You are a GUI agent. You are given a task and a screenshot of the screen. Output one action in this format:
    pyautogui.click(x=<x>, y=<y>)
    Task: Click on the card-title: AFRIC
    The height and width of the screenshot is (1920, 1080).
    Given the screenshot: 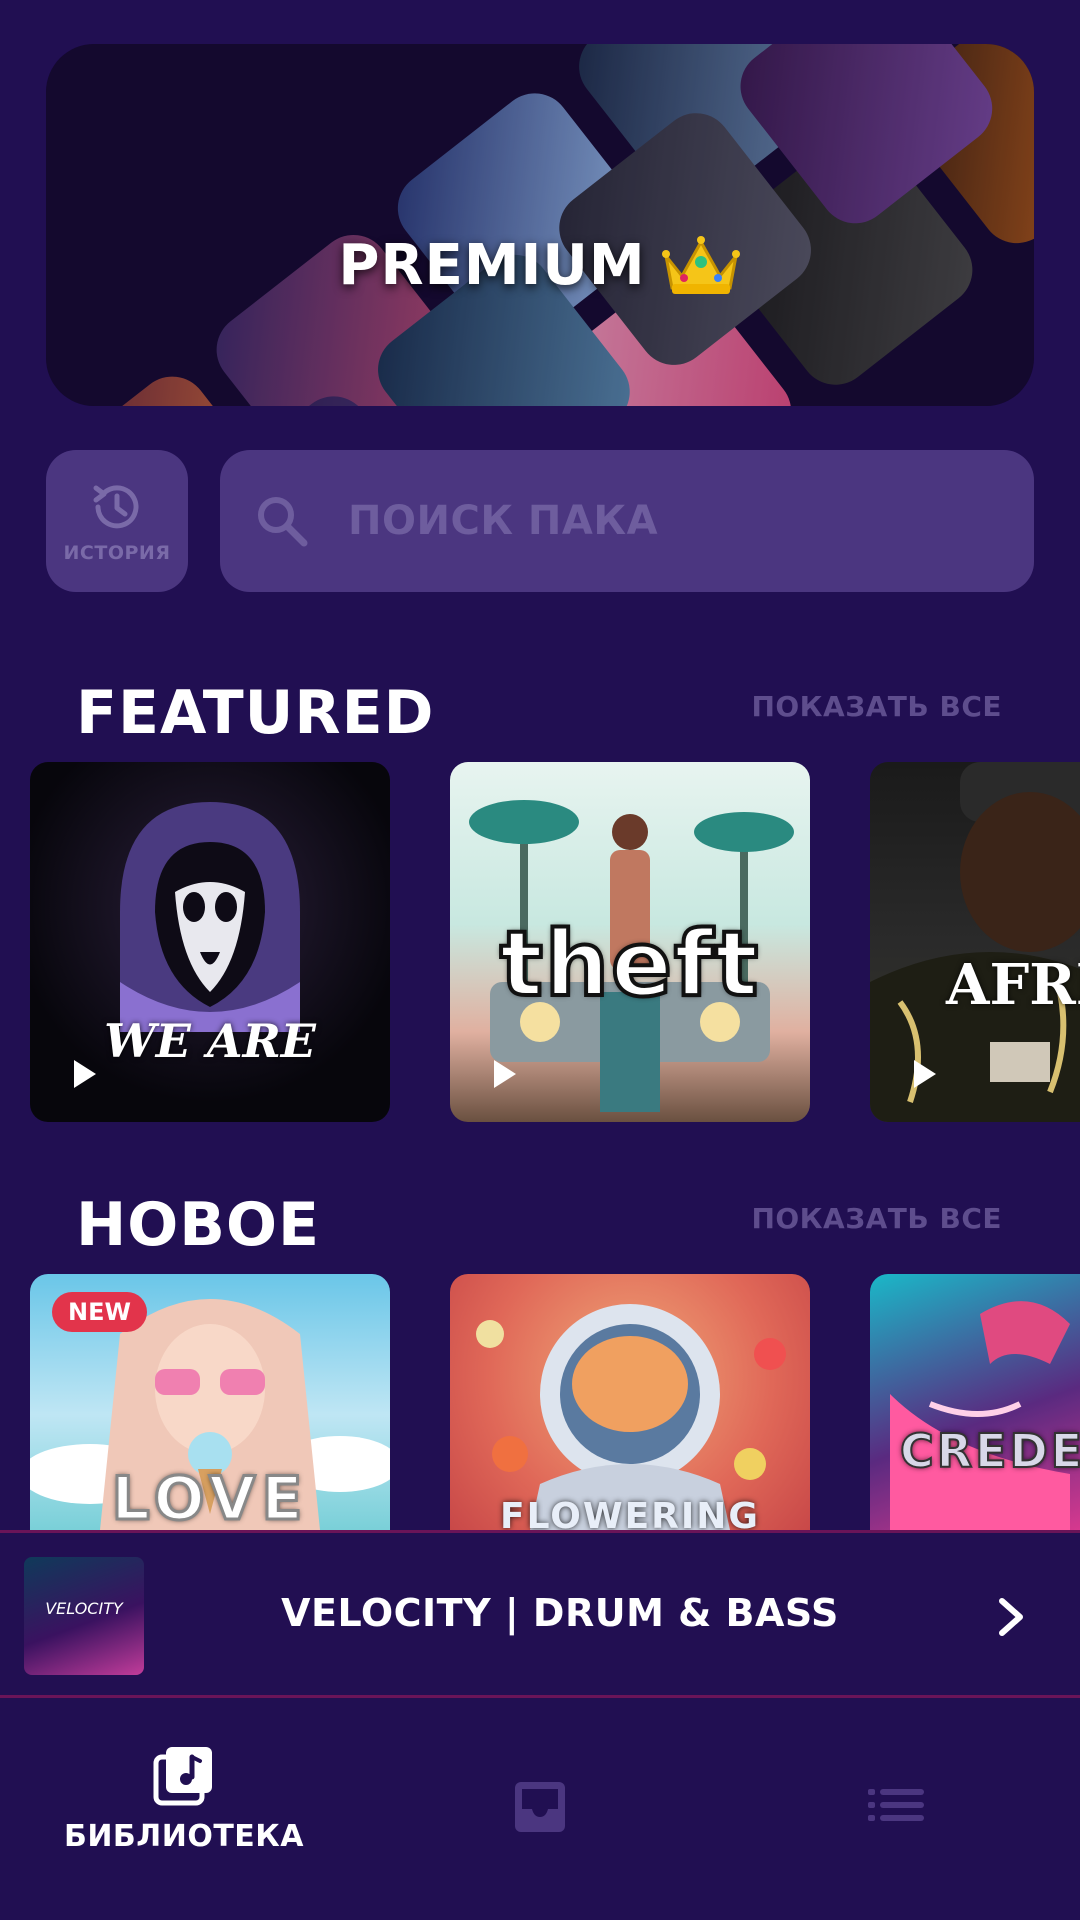 What is the action you would take?
    pyautogui.click(x=1013, y=985)
    